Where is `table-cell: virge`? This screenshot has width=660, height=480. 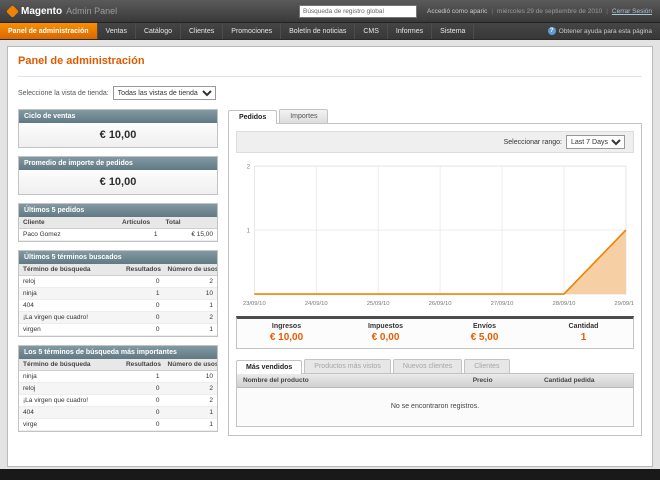 table-cell: virge is located at coordinates (70, 424).